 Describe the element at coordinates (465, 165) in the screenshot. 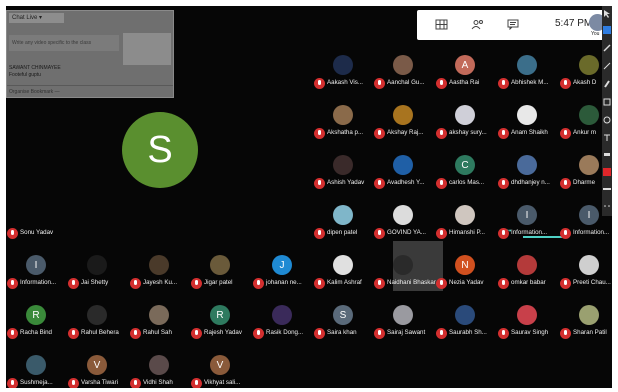

I see `participant-avatar: C` at that location.